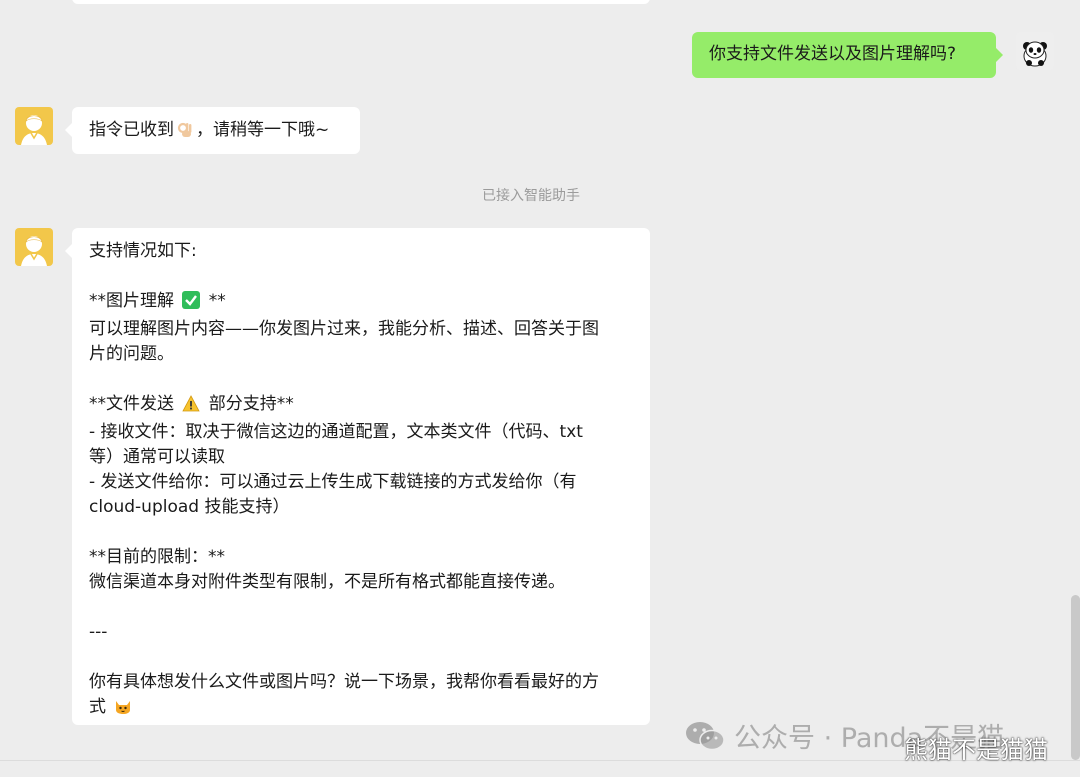  I want to click on ack-text-before: 指令已收到, so click(131, 130).